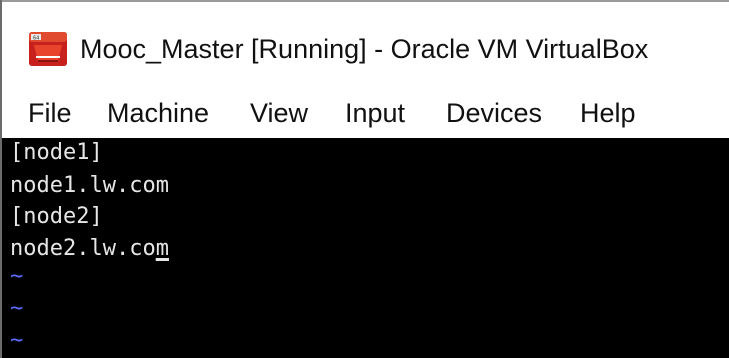 This screenshot has height=358, width=729. What do you see at coordinates (56, 216) in the screenshot?
I see `console-line: [node2]` at bounding box center [56, 216].